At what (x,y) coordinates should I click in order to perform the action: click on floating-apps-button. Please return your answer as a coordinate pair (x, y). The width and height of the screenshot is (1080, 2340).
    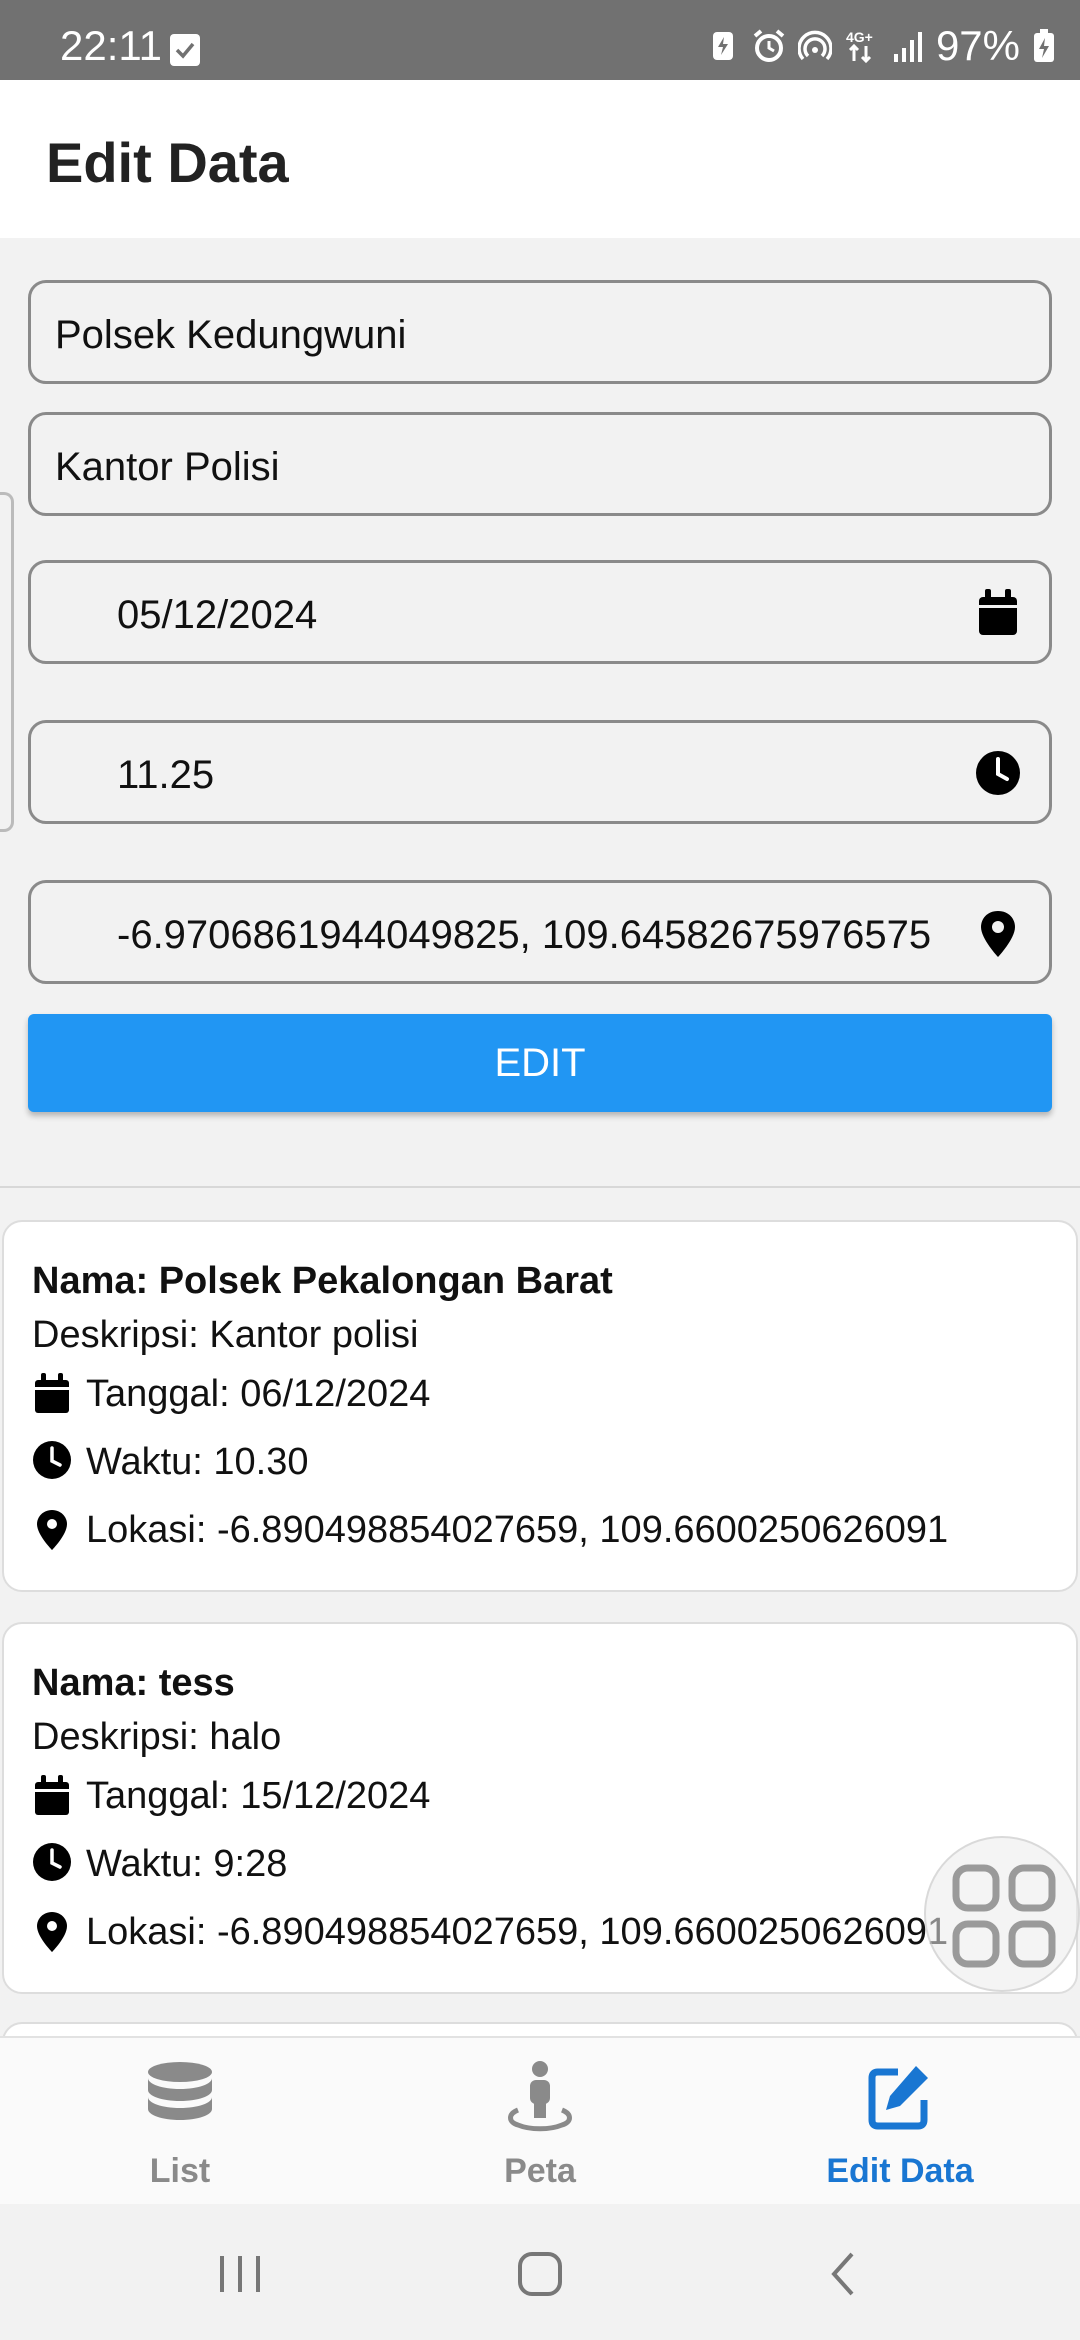
    Looking at the image, I should click on (1002, 1914).